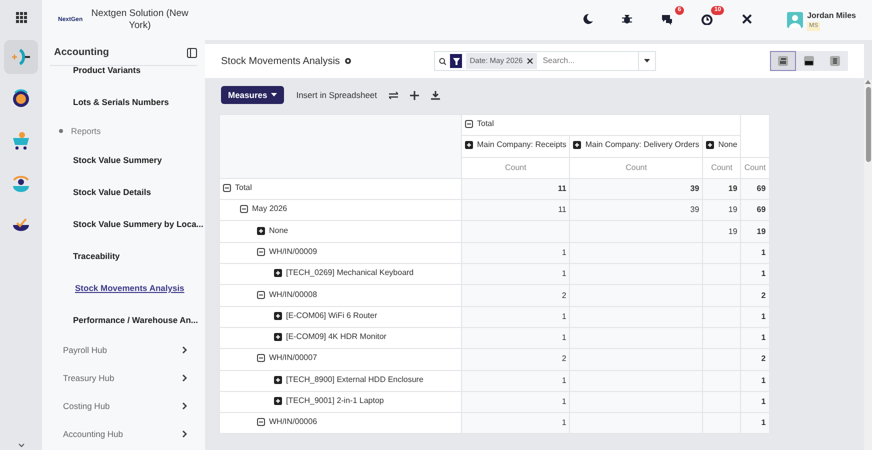  Describe the element at coordinates (667, 18) in the screenshot. I see `chat-icon` at that location.